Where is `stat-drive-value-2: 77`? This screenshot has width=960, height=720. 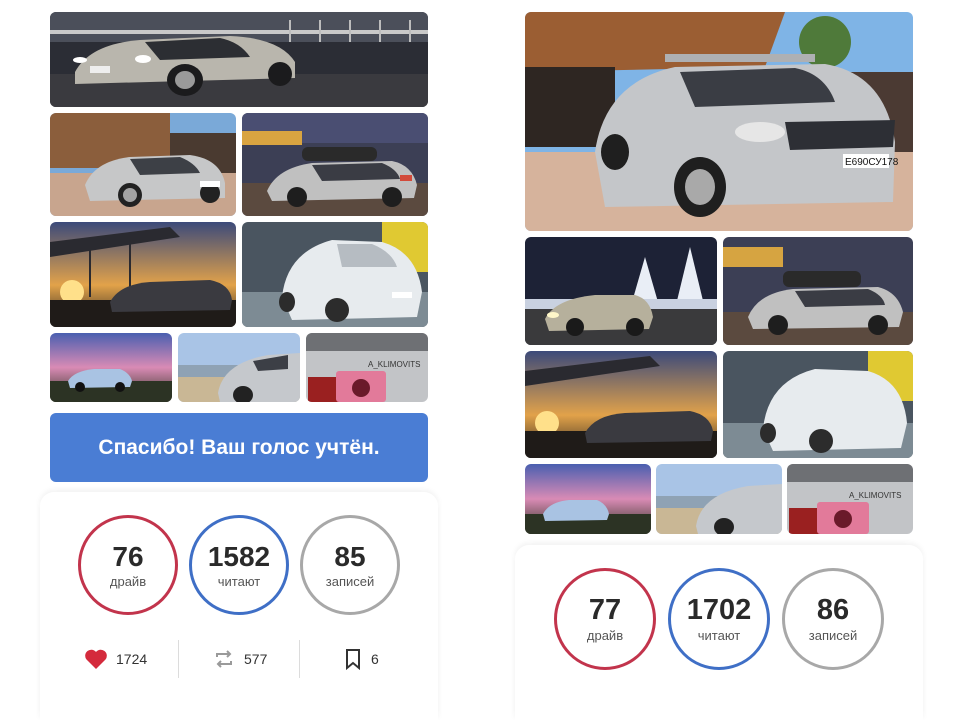 stat-drive-value-2: 77 is located at coordinates (605, 610).